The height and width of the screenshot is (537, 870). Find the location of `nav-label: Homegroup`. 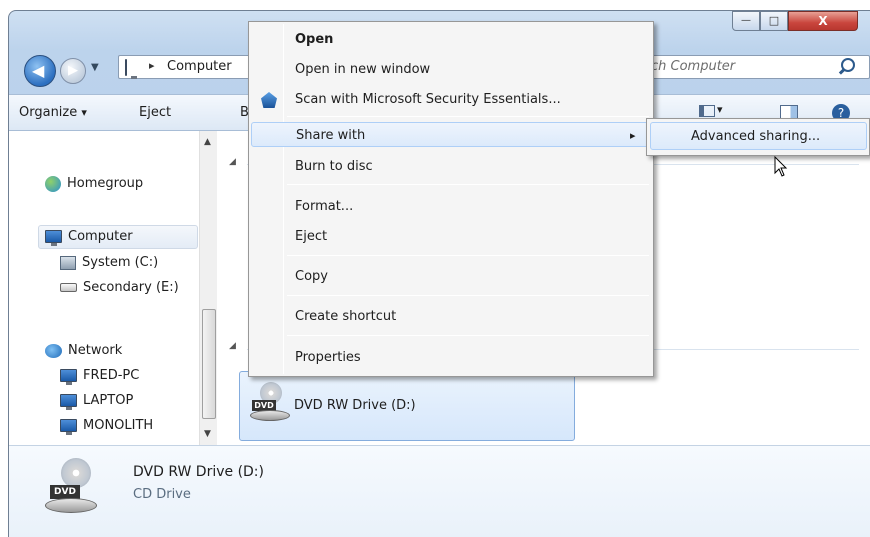

nav-label: Homegroup is located at coordinates (105, 183).